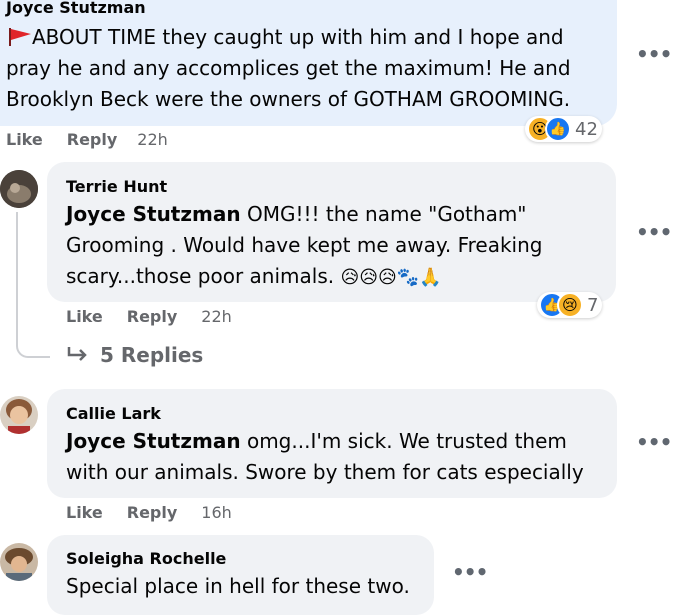 The width and height of the screenshot is (673, 615). I want to click on comment-author-soleigha: Soleigha Rochelle, so click(146, 558).